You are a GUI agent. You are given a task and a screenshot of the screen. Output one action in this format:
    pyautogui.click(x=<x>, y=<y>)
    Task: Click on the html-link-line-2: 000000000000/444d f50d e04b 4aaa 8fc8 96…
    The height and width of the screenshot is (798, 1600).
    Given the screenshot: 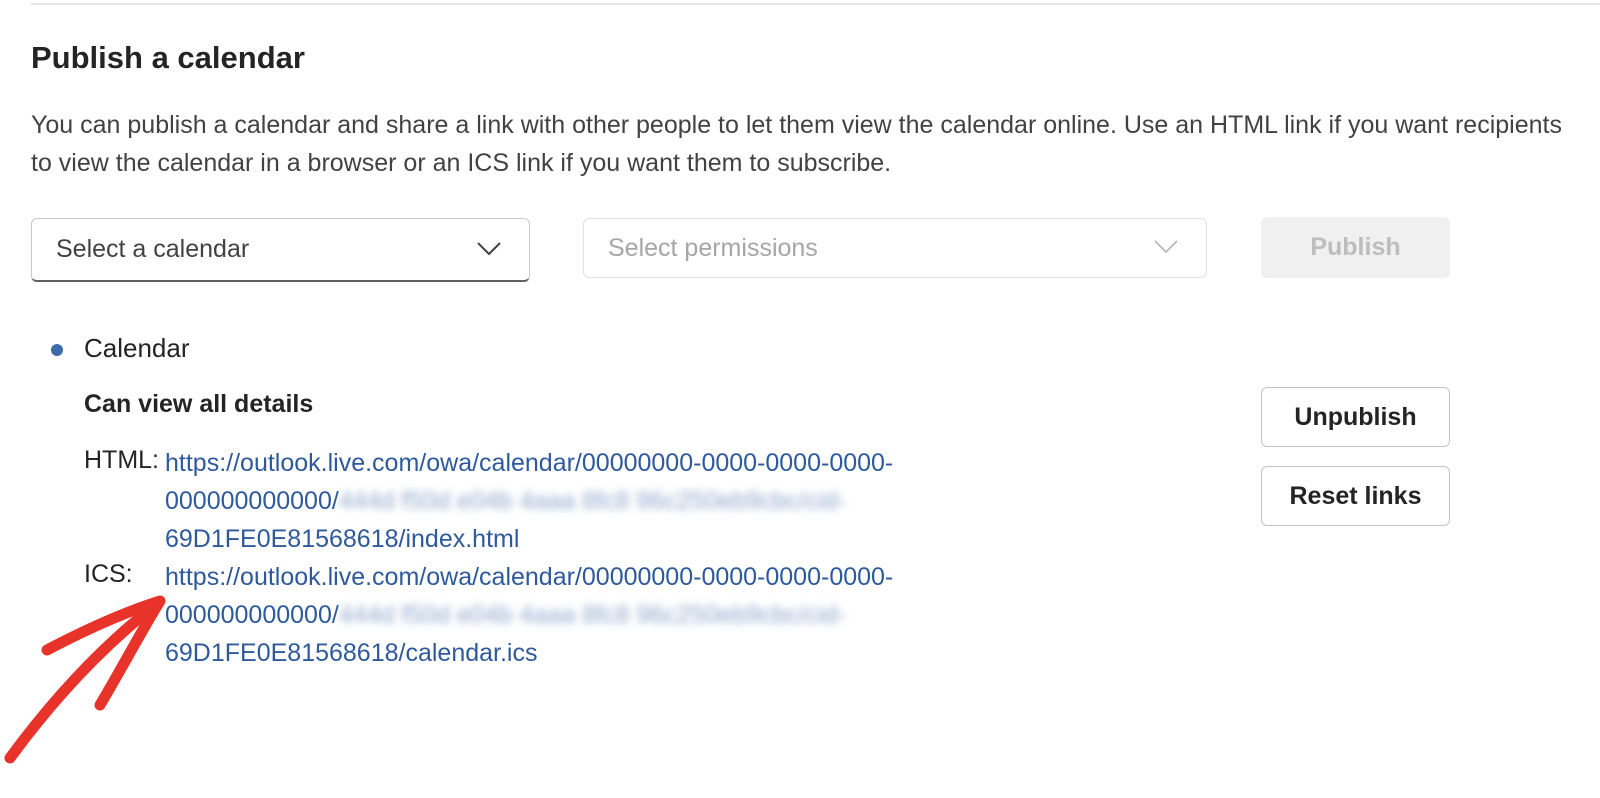 What is the action you would take?
    pyautogui.click(x=529, y=501)
    